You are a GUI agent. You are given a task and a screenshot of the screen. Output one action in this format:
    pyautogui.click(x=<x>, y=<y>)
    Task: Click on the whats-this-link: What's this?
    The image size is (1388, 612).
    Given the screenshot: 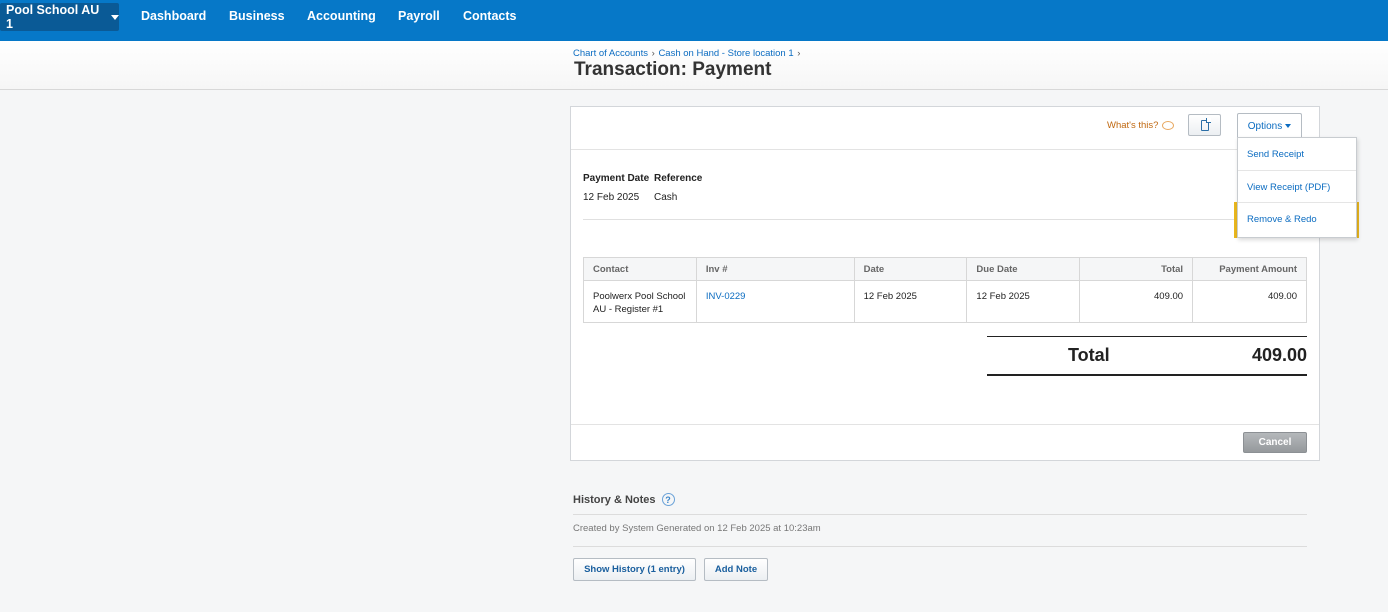 What is the action you would take?
    pyautogui.click(x=1141, y=125)
    